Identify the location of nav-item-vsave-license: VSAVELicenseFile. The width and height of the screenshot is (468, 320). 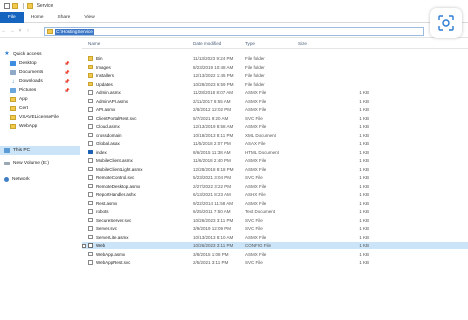
(34, 117).